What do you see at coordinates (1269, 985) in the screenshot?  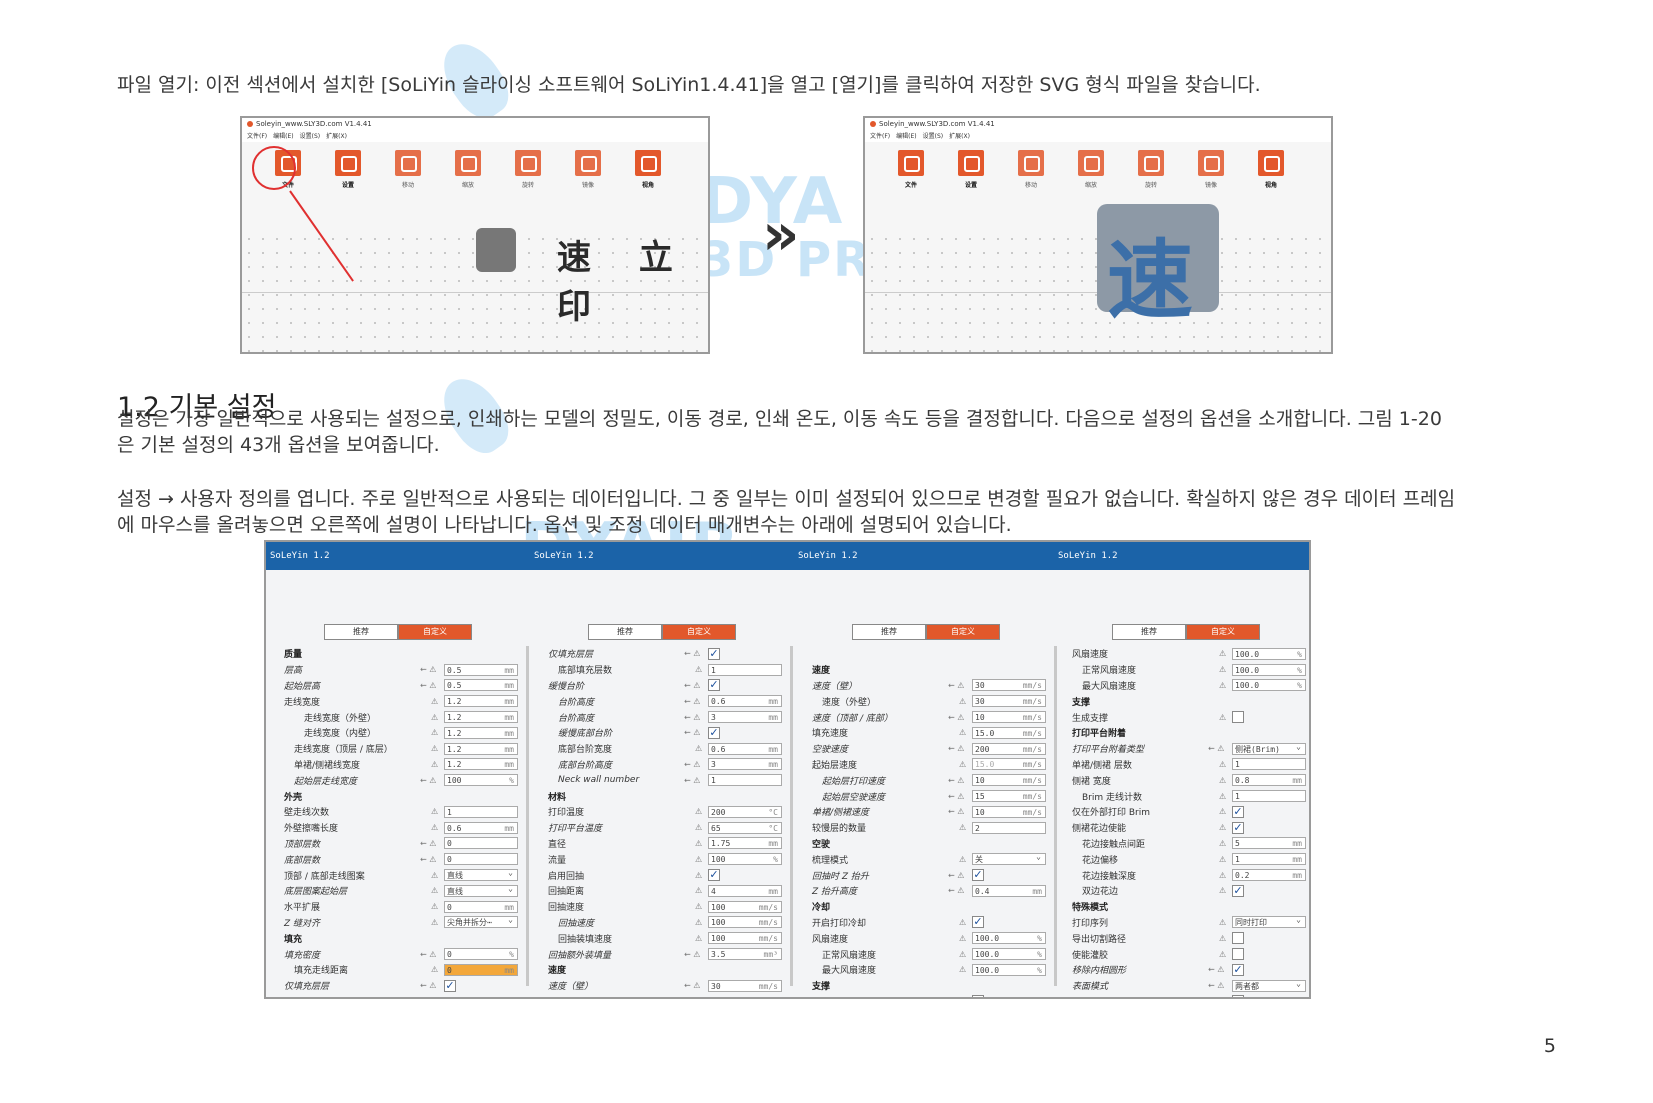 I see `setting-select: 两者都` at bounding box center [1269, 985].